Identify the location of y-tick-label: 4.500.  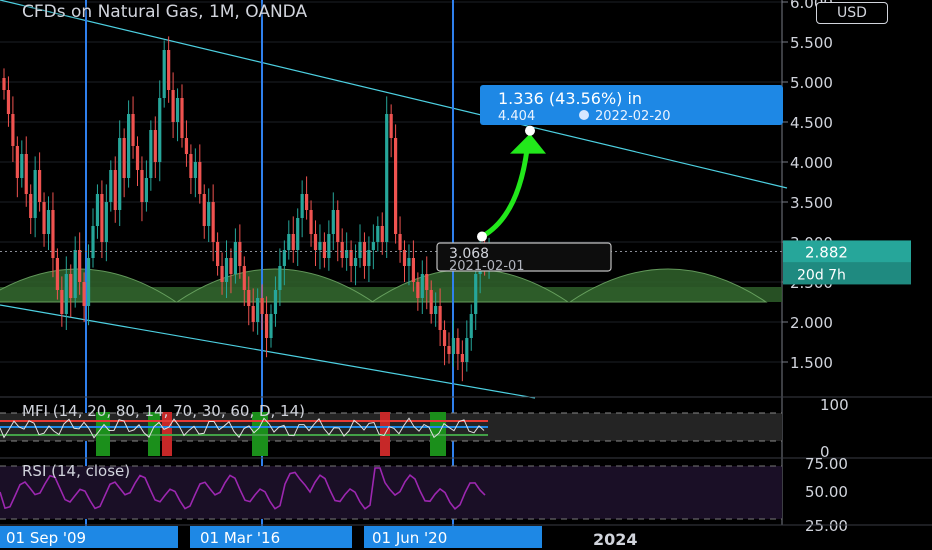
(811, 123).